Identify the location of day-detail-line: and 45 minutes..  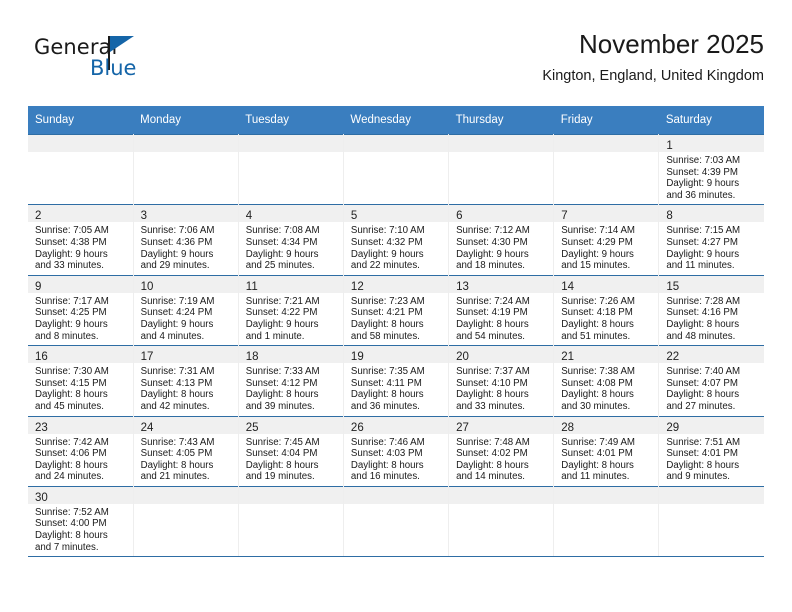
(69, 406).